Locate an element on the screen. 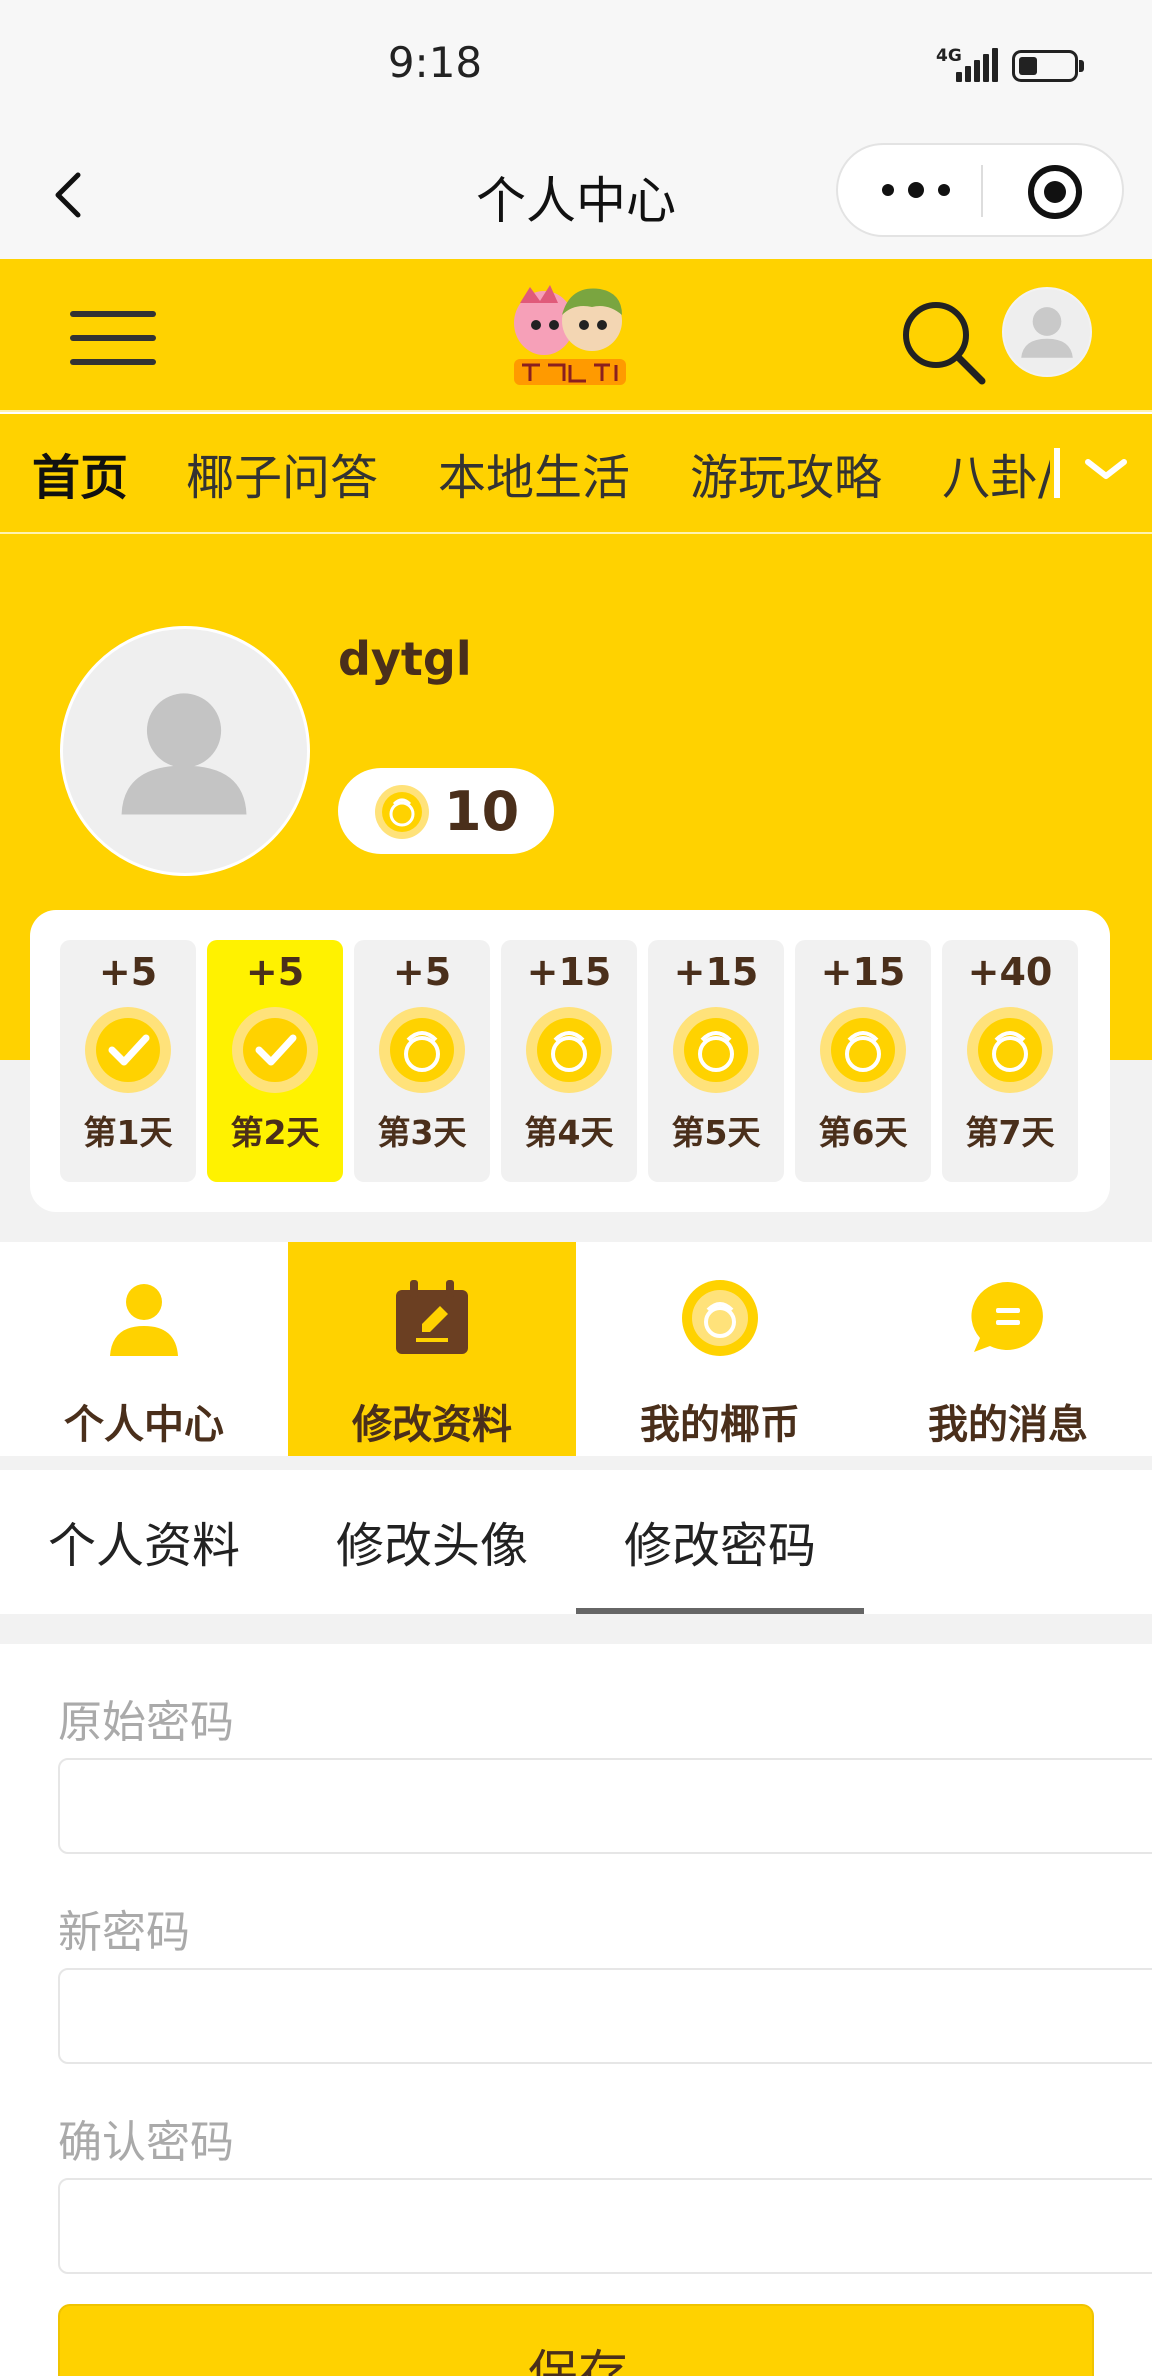  feature-edit-profile: 修改资料 is located at coordinates (432, 1349).